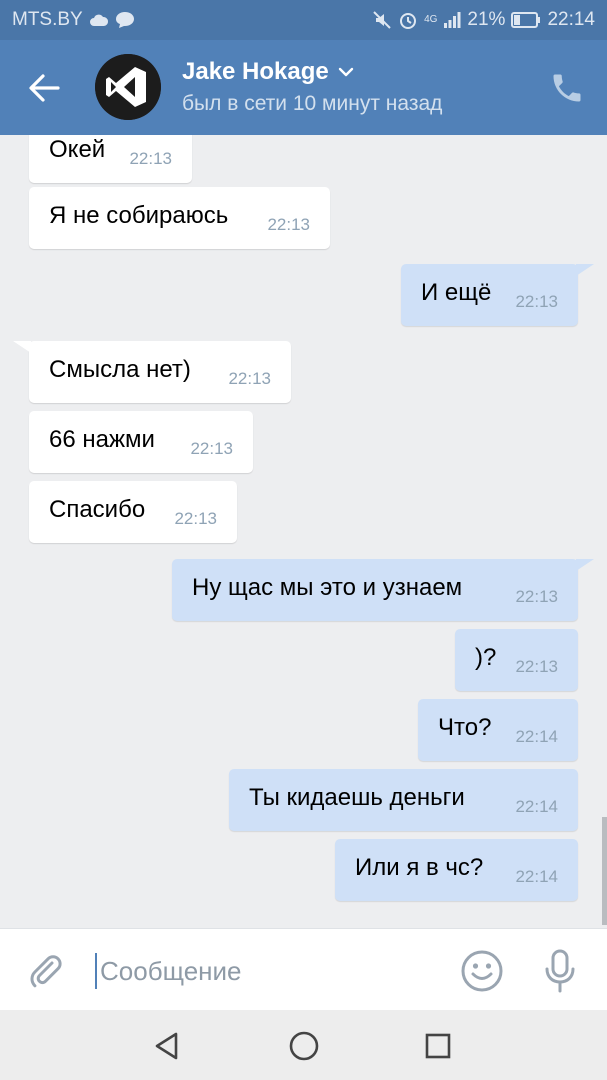 This screenshot has height=1080, width=607. I want to click on contact-last-seen: был в сети 10 минут назад, so click(312, 103).